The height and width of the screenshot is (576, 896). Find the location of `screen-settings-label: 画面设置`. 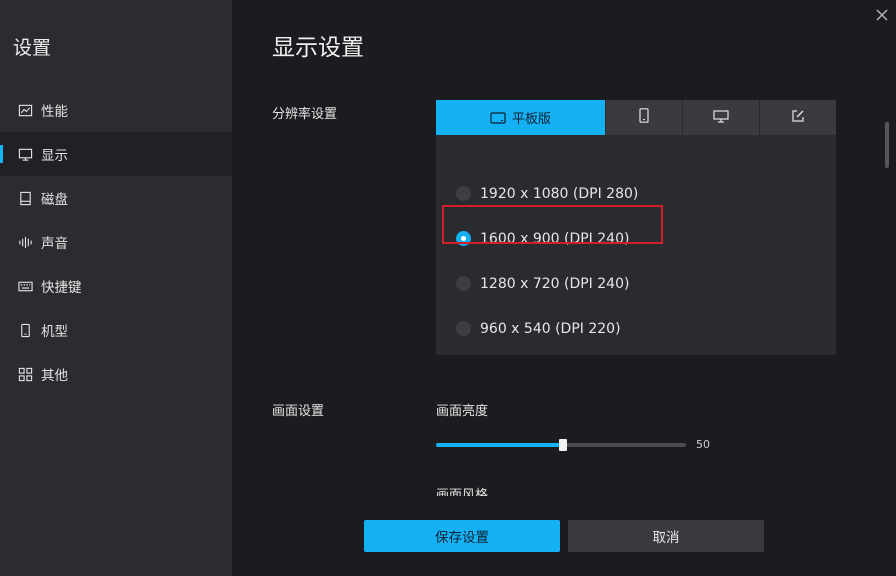

screen-settings-label: 画面设置 is located at coordinates (298, 411).